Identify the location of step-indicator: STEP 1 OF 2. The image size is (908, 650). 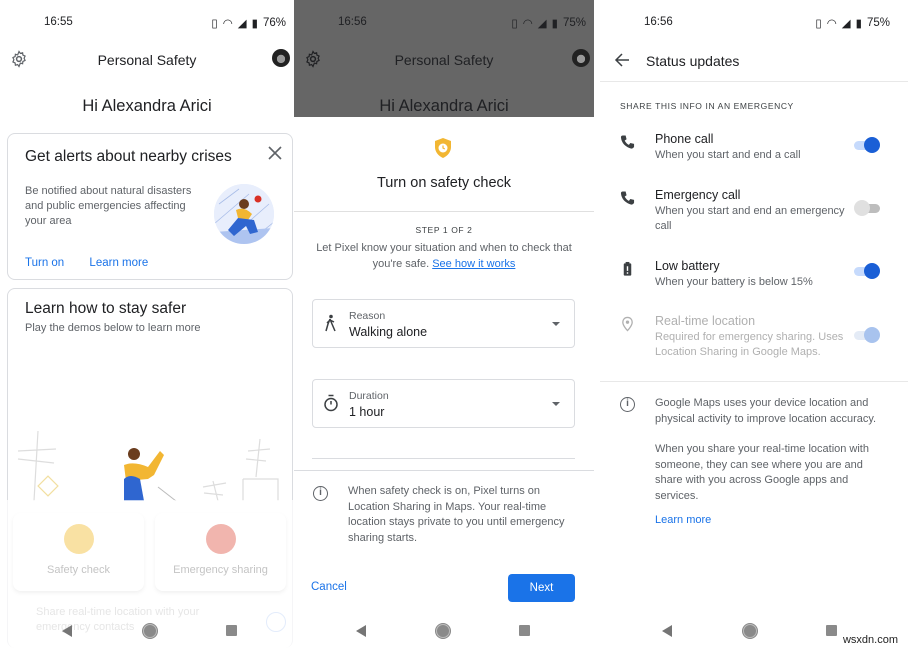
(444, 230).